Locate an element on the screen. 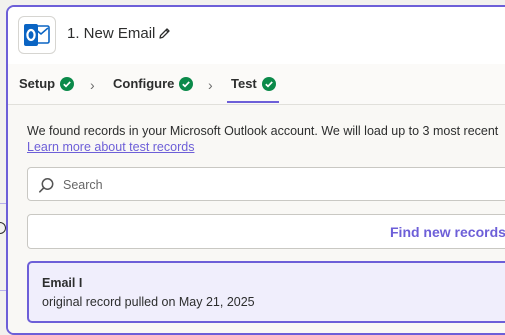  tab-configure: Configure is located at coordinates (153, 85).